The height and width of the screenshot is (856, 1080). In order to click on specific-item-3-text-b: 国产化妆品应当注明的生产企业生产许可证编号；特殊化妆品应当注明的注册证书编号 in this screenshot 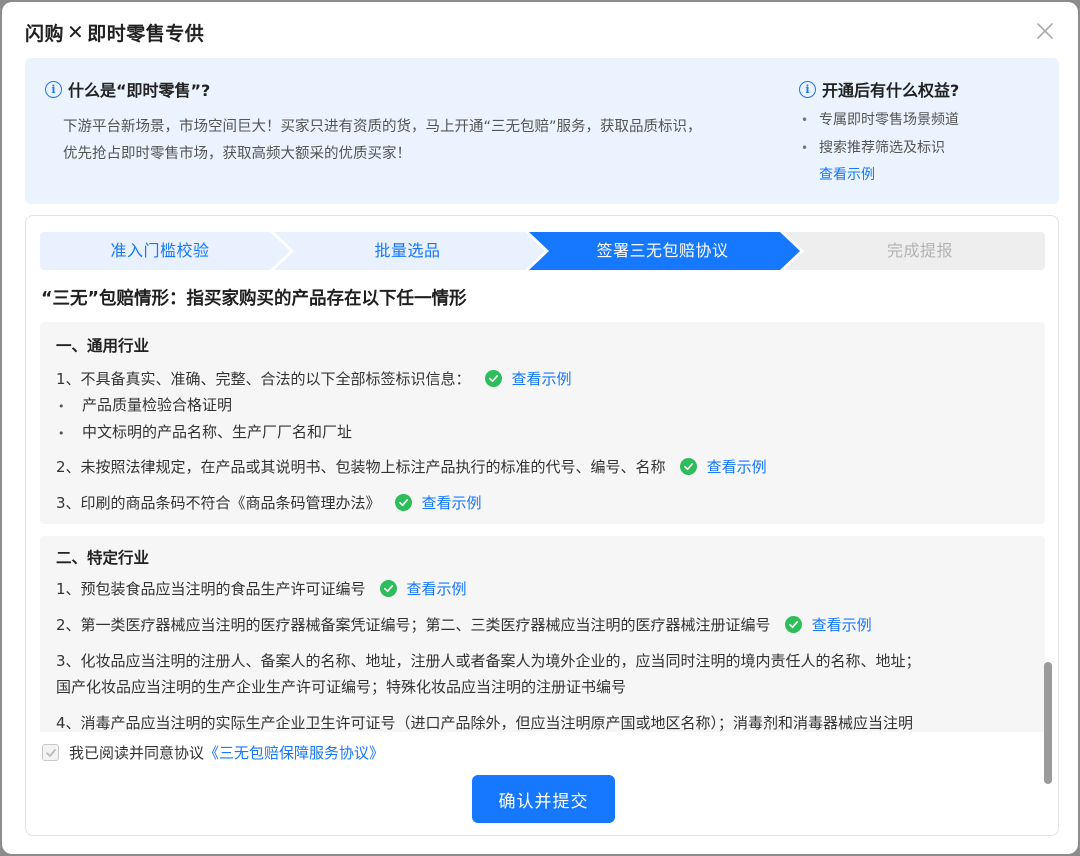, I will do `click(341, 687)`.